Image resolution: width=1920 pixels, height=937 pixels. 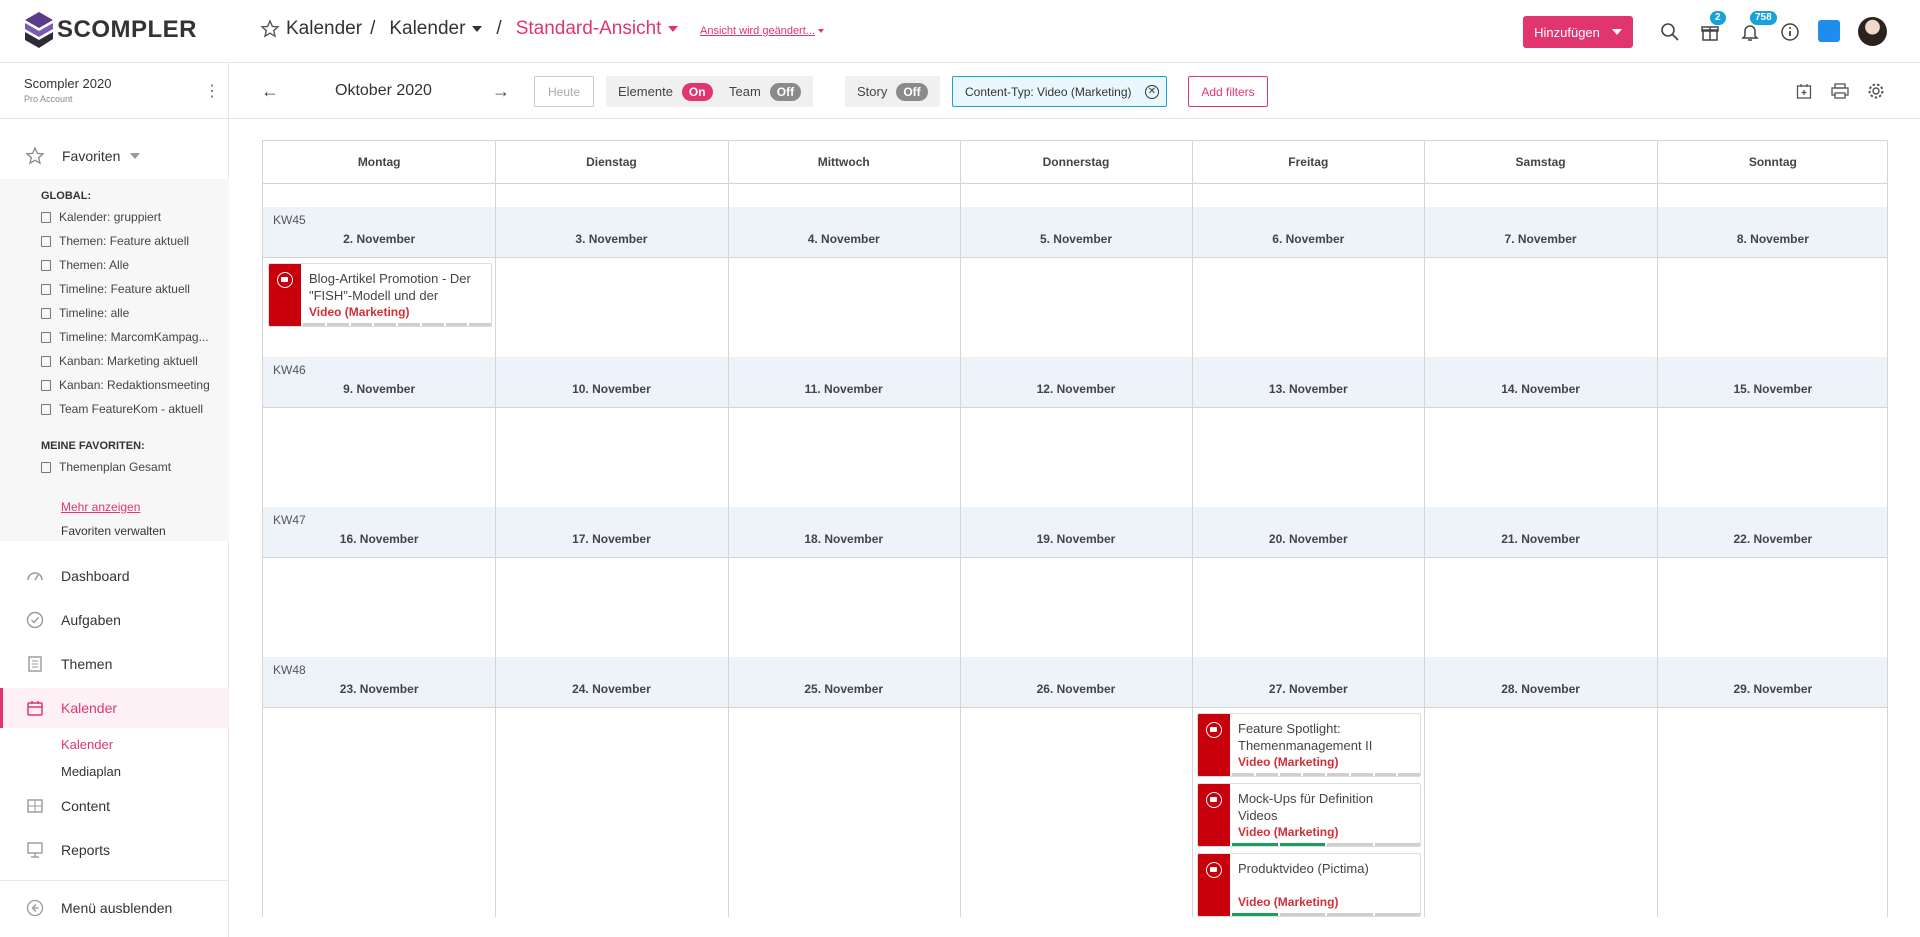 I want to click on date-label: 23. November, so click(x=379, y=689).